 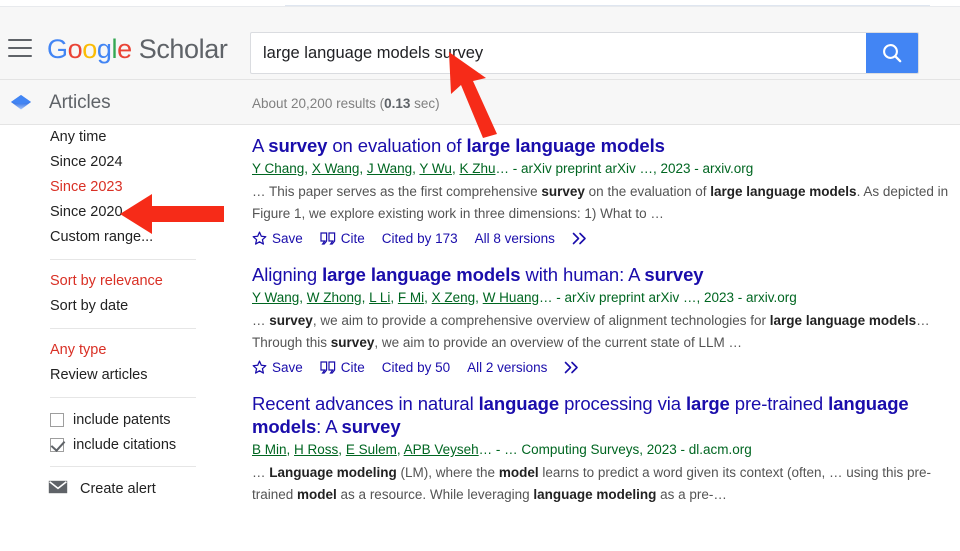 I want to click on versions-link: All 8 versions, so click(x=515, y=238).